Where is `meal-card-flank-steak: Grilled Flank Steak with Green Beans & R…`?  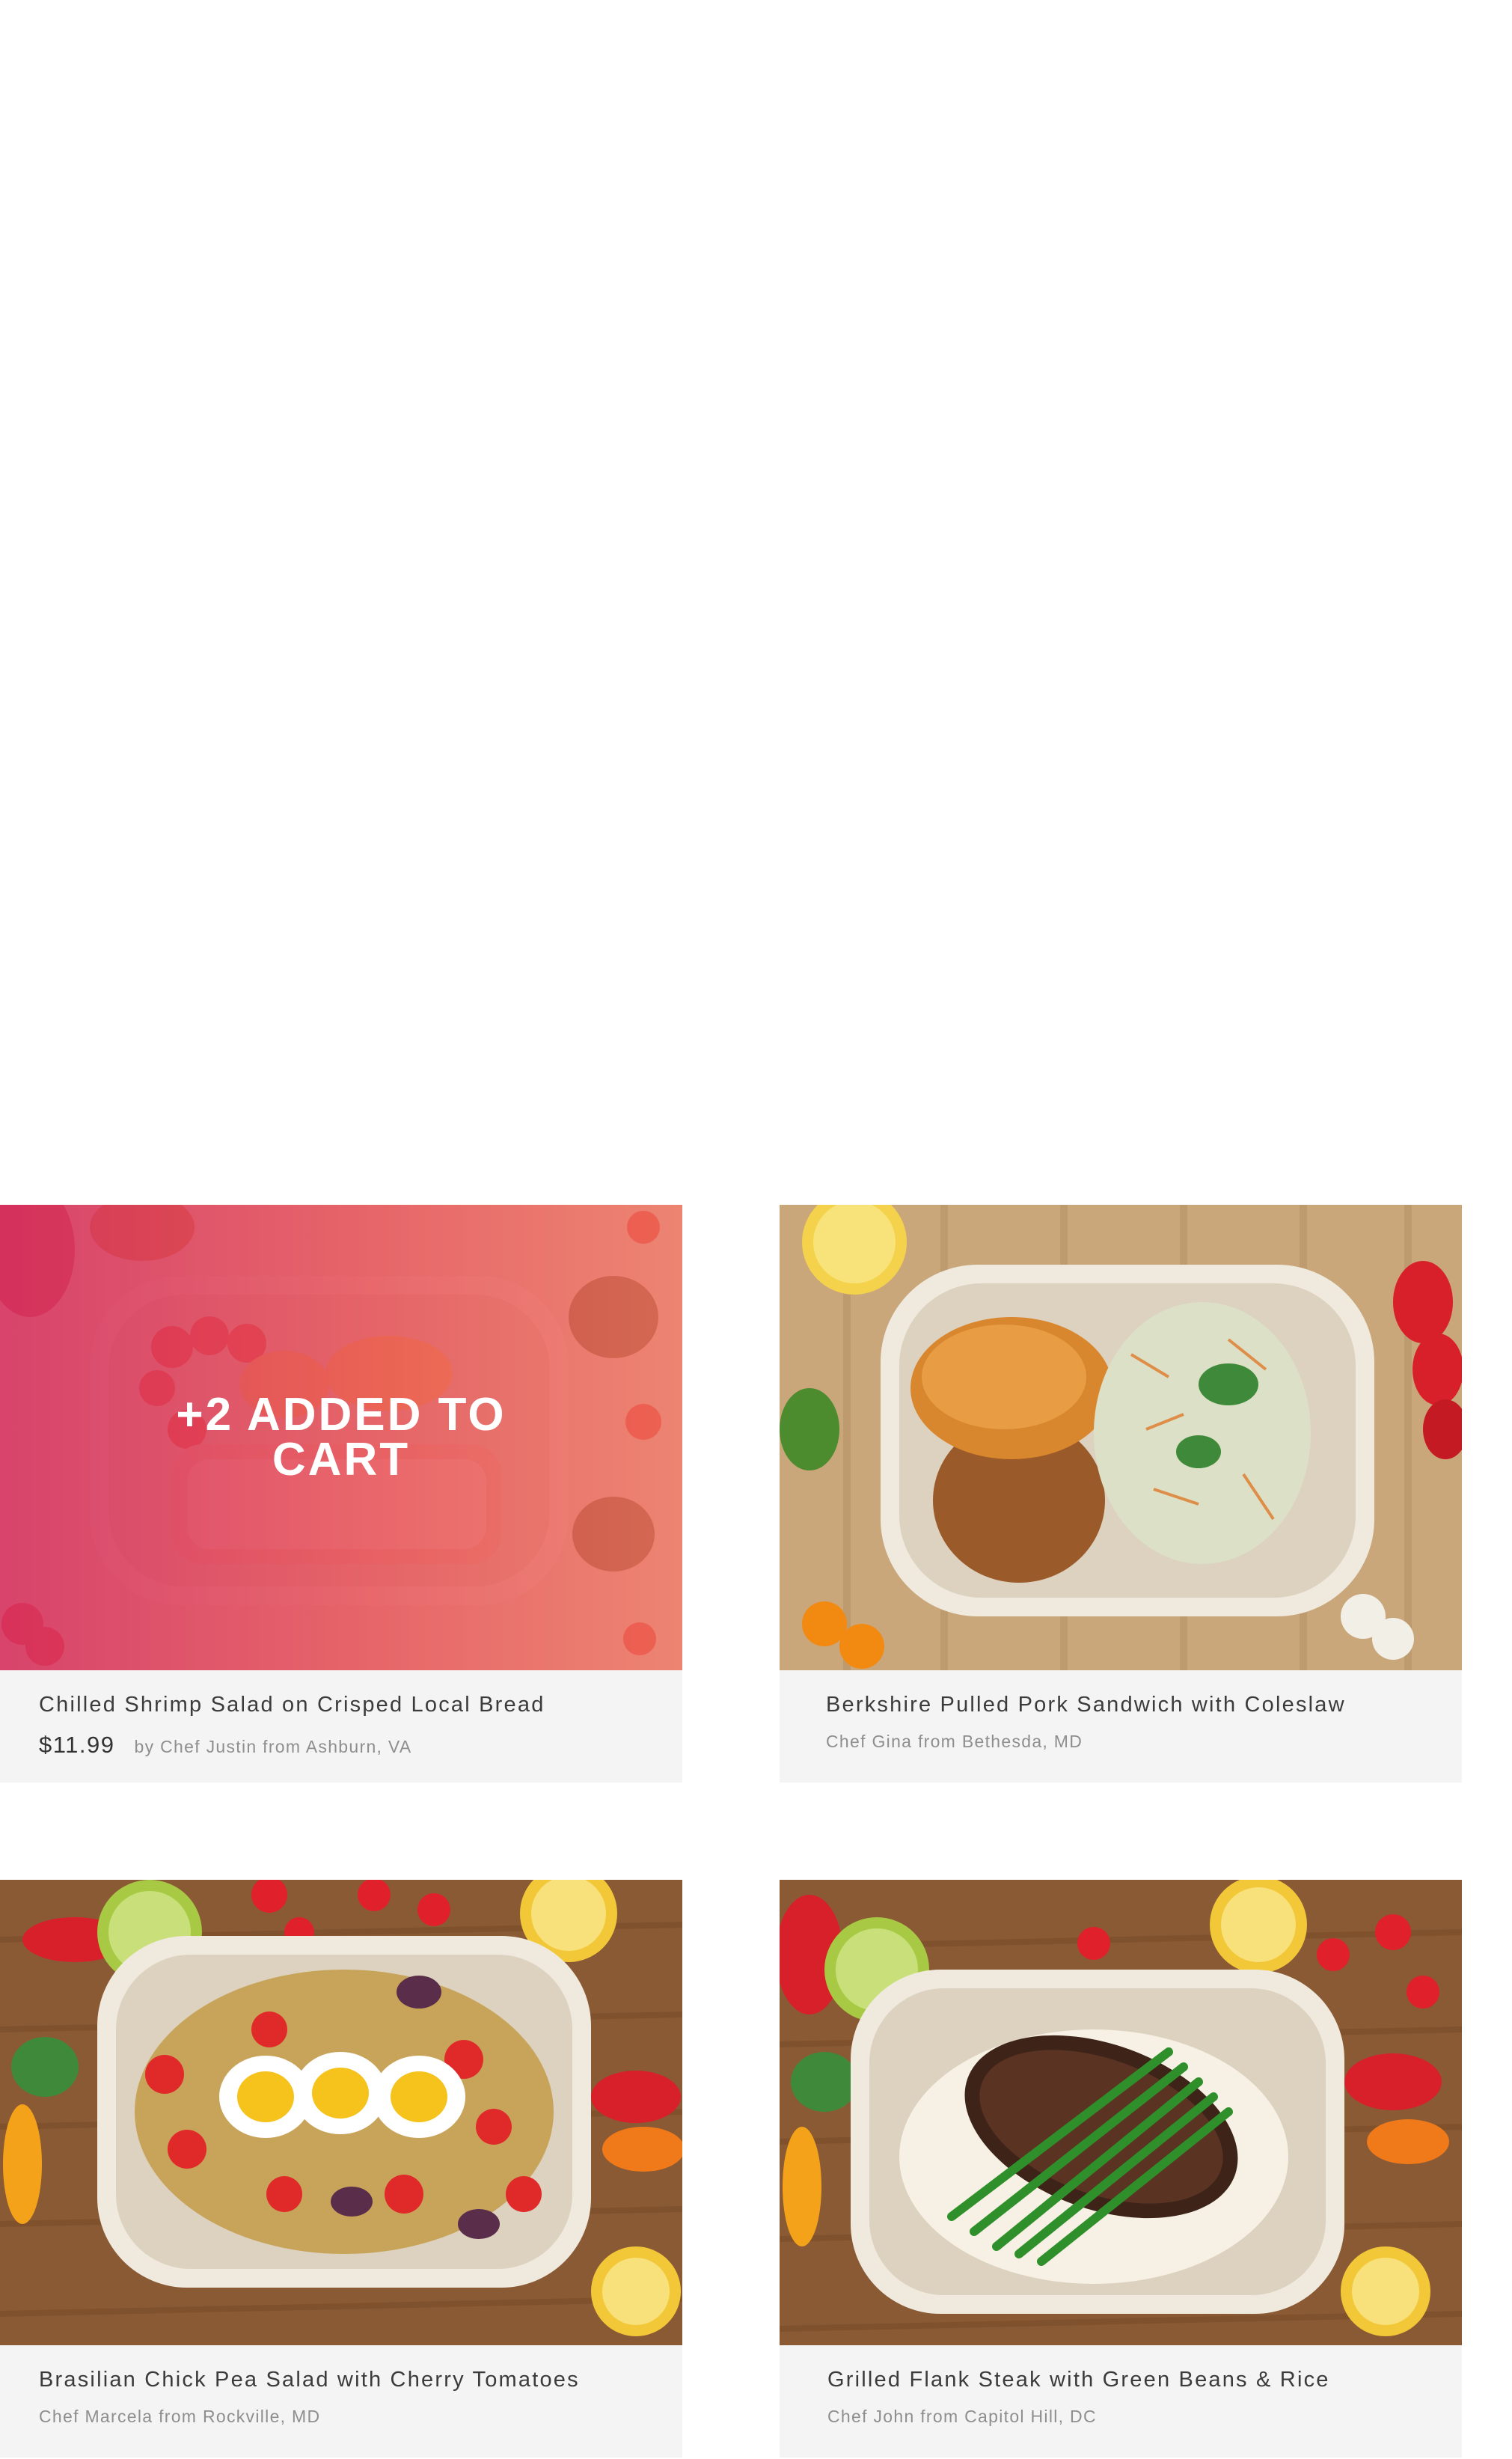
meal-card-flank-steak: Grilled Flank Steak with Green Beans & R… is located at coordinates (1121, 2169).